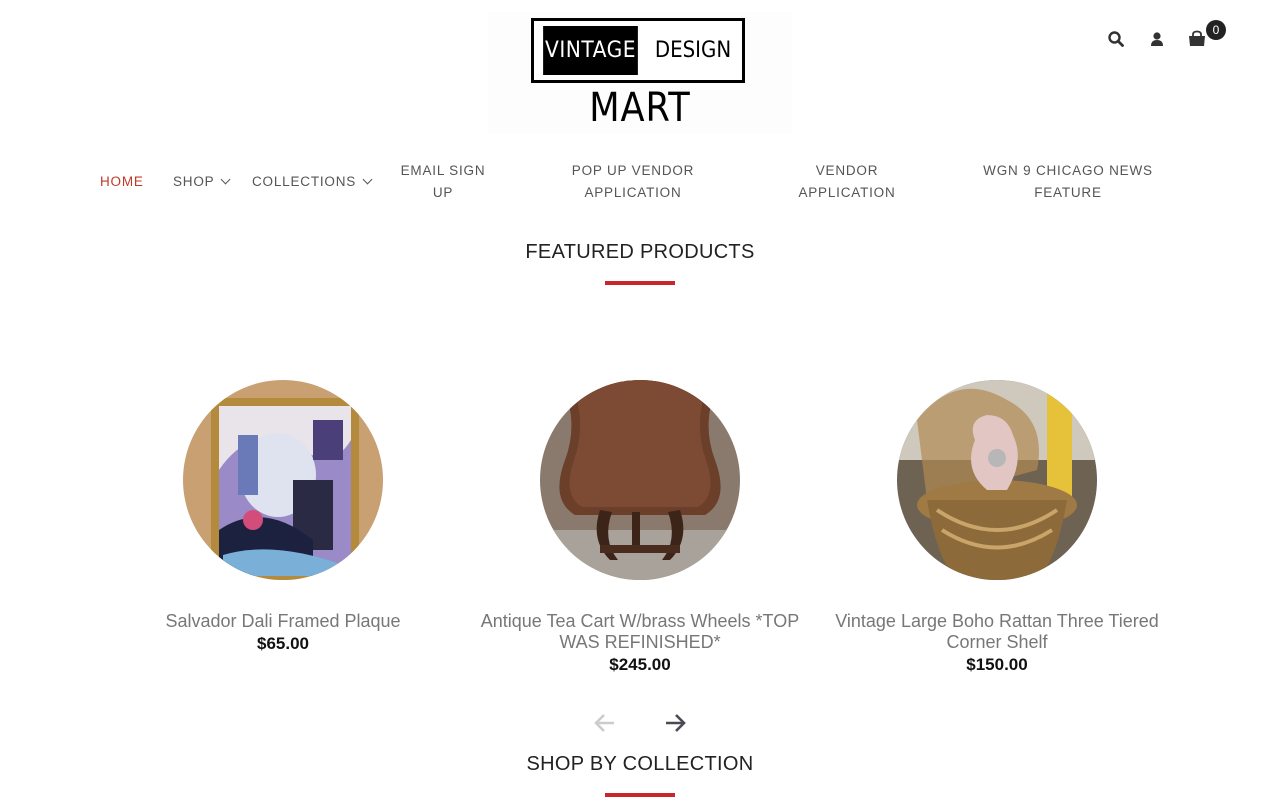 The height and width of the screenshot is (800, 1280). I want to click on nav-shop-label: SHOP, so click(194, 181).